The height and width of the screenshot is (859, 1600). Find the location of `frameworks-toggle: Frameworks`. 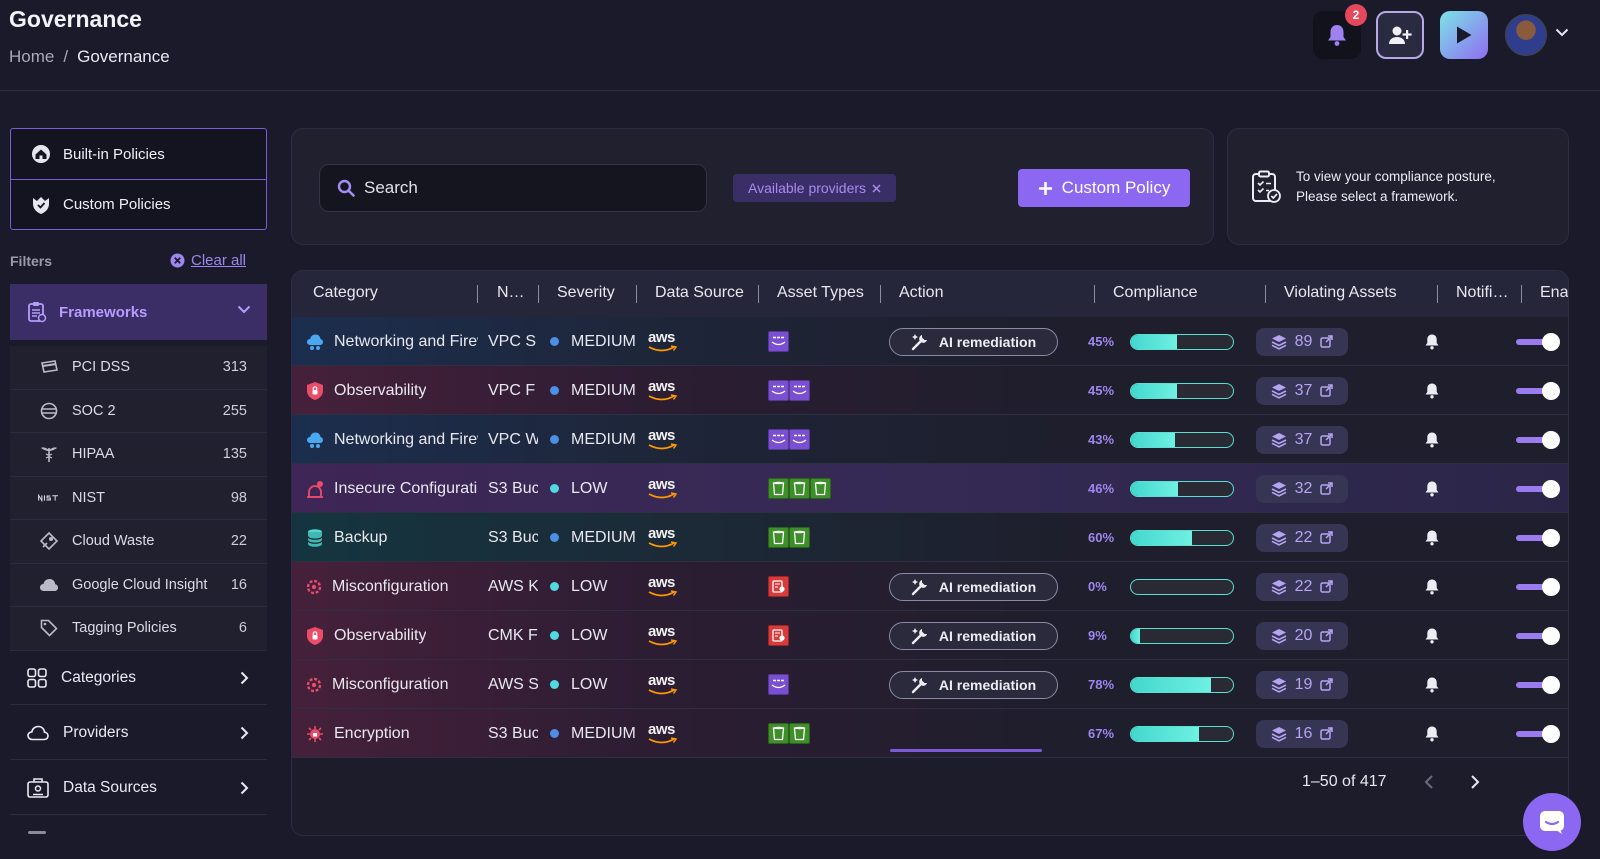

frameworks-toggle: Frameworks is located at coordinates (138, 312).